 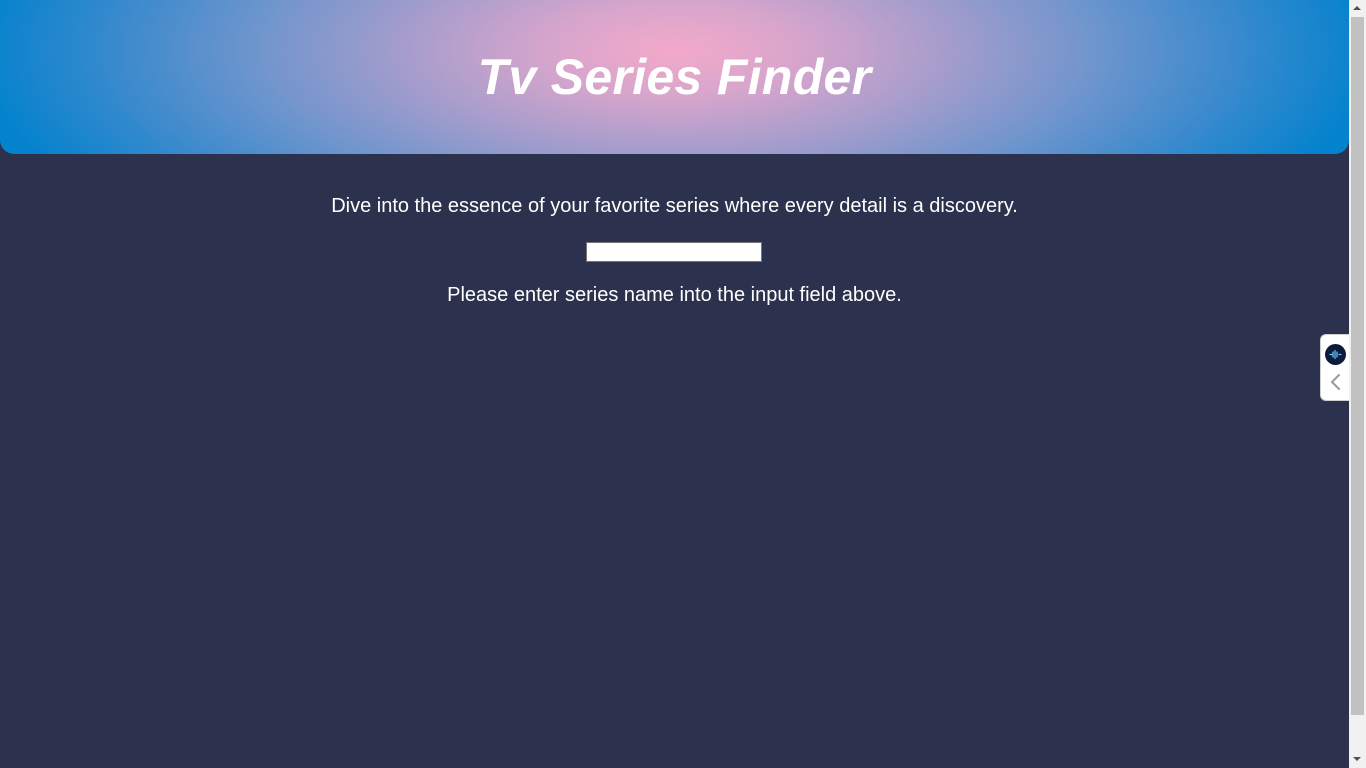 What do you see at coordinates (1357, 759) in the screenshot?
I see `scroll-down-arrow-icon` at bounding box center [1357, 759].